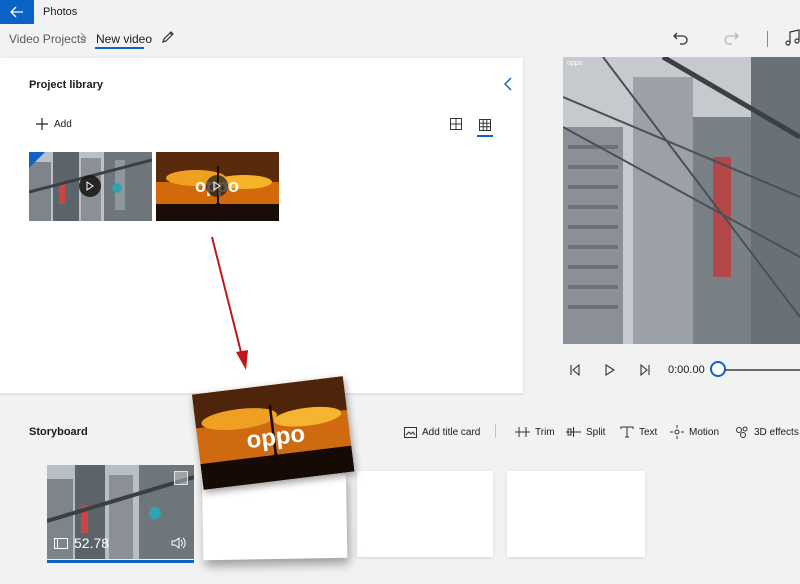  I want to click on current-time: 0:00.00, so click(686, 370).